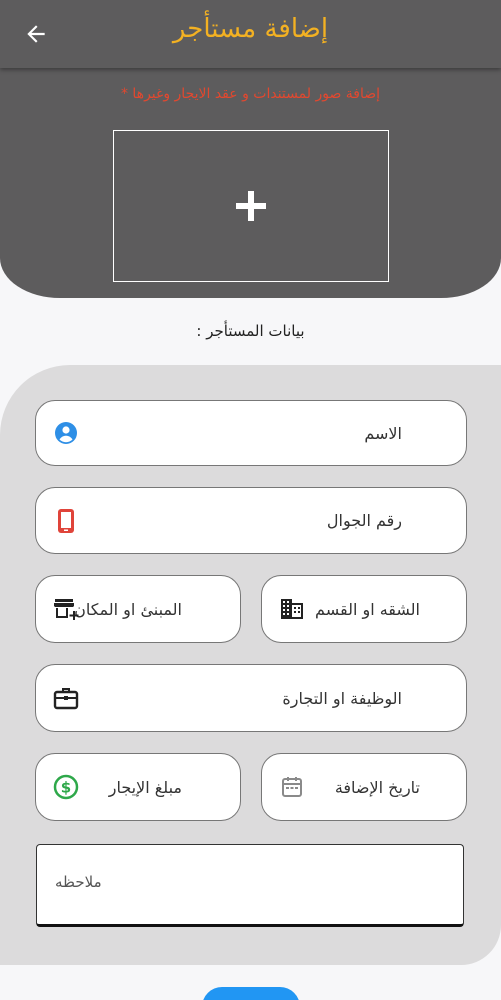  I want to click on app-bar: إضافة مستأجر, so click(250, 34).